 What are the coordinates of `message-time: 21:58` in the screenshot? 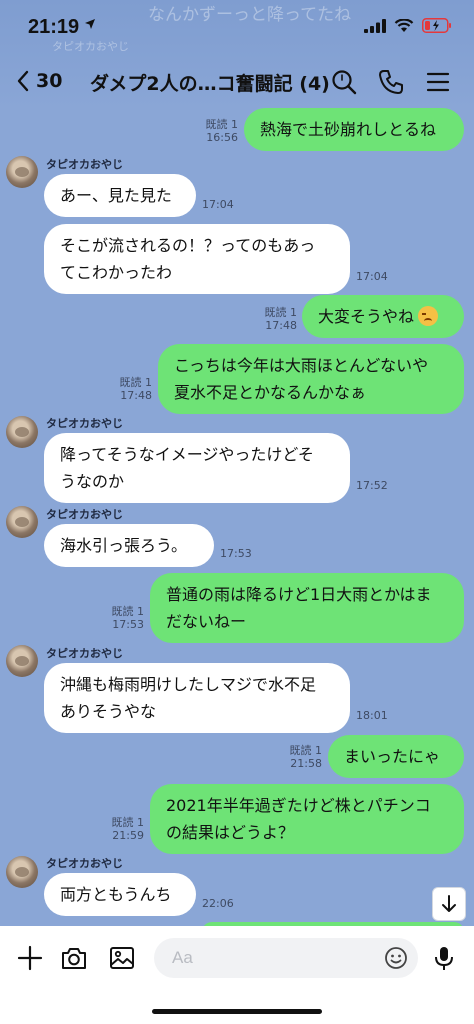 It's located at (306, 763).